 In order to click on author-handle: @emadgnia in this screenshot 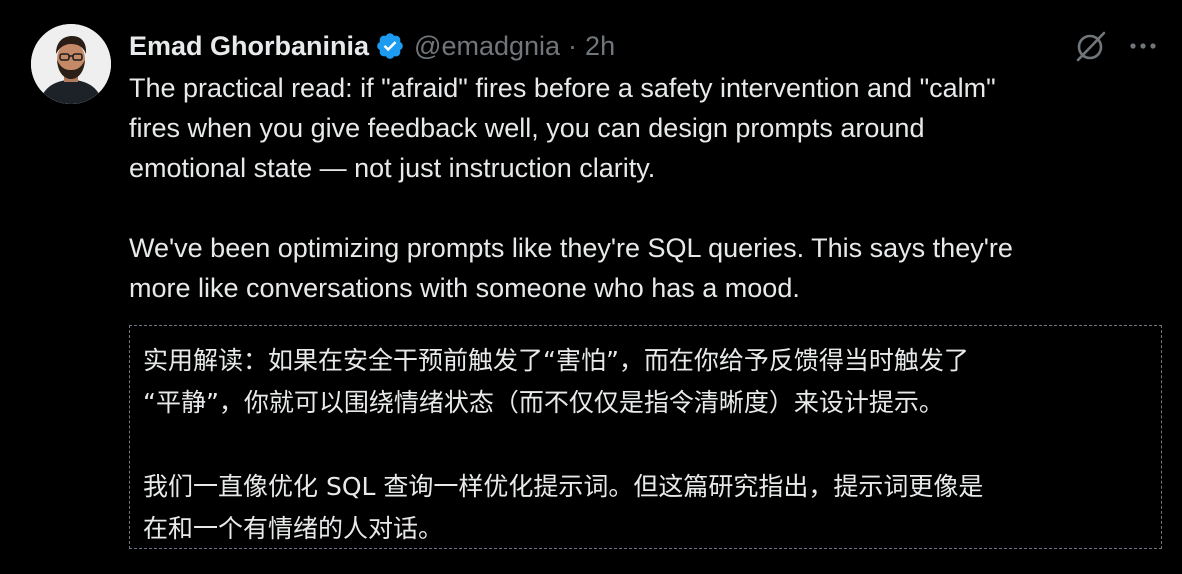, I will do `click(487, 46)`.